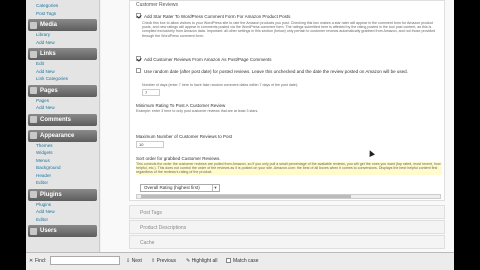 The width and height of the screenshot is (480, 270). I want to click on links-icon, so click(33, 54).